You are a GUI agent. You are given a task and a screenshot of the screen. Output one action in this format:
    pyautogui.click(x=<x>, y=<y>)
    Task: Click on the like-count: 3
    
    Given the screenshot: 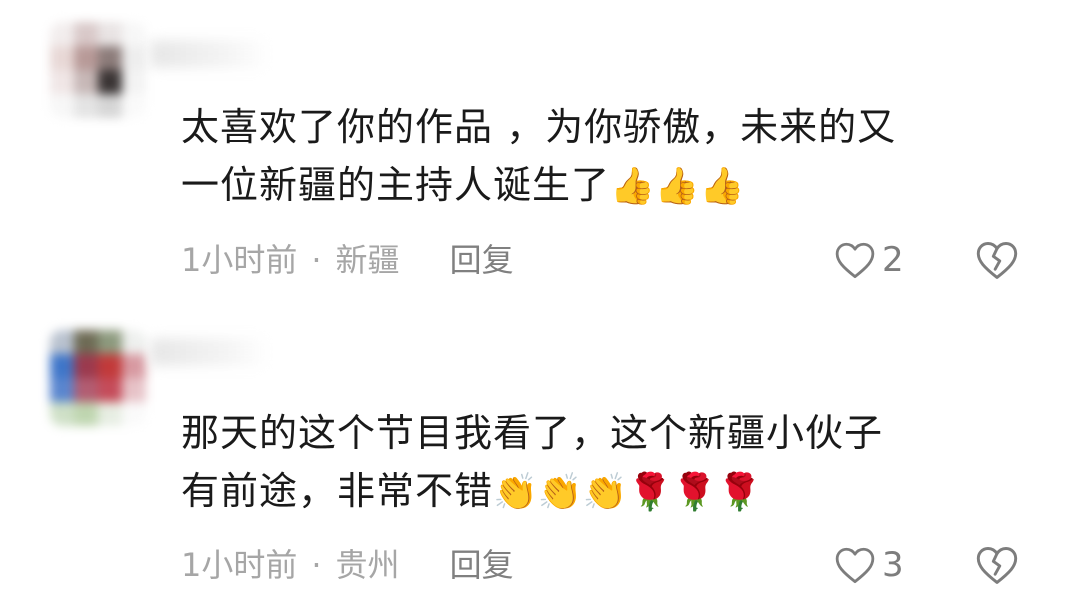 What is the action you would take?
    pyautogui.click(x=893, y=565)
    